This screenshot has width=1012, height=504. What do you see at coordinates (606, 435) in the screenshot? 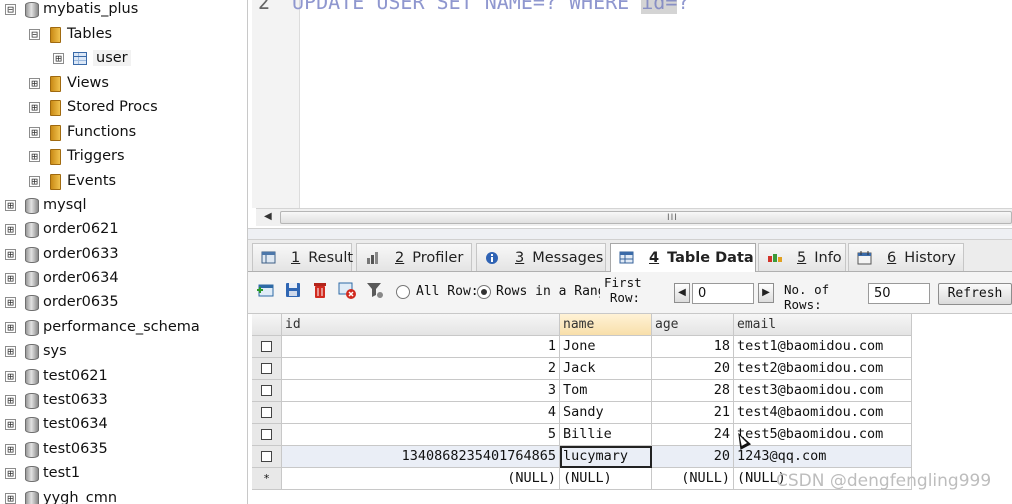
I see `cell-name: Billie` at bounding box center [606, 435].